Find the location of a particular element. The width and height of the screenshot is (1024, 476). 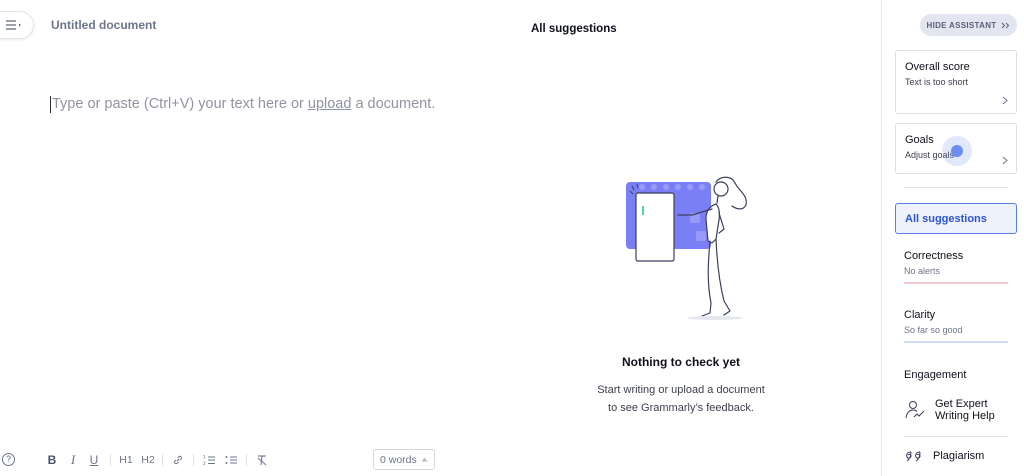

expert-writing-help-button: Get Expert Writing Help is located at coordinates (959, 410).